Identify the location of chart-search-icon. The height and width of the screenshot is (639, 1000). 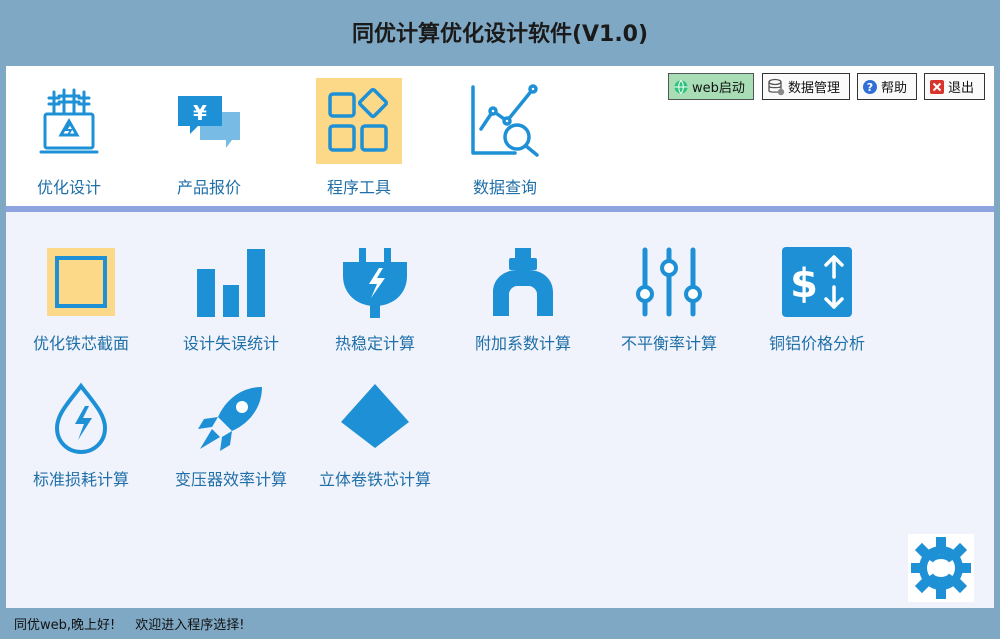
(505, 121).